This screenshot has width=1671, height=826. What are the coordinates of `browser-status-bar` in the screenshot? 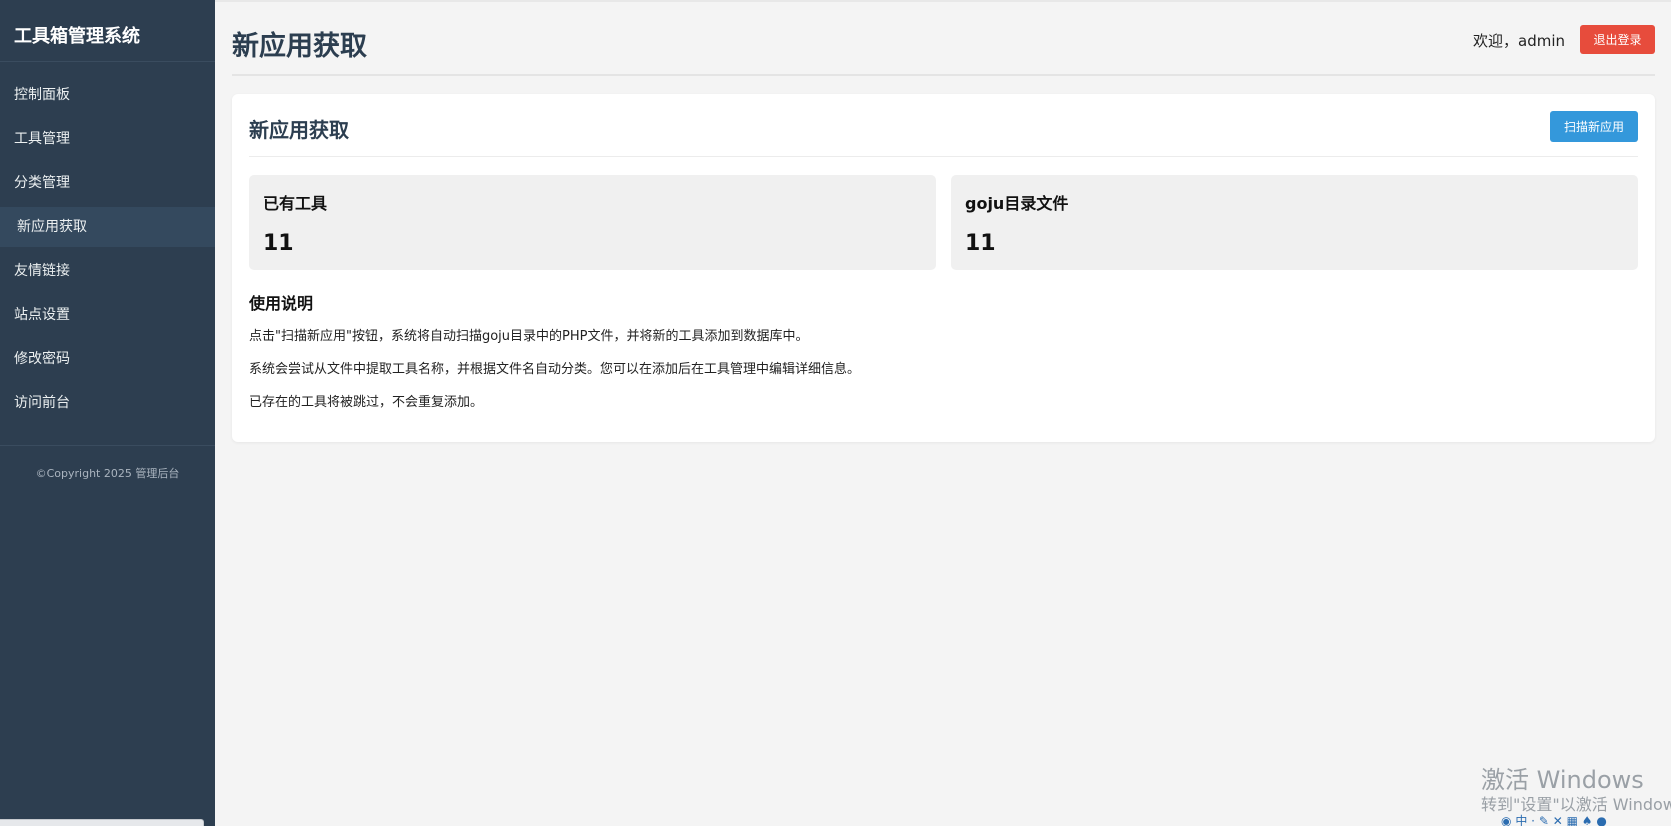 It's located at (102, 822).